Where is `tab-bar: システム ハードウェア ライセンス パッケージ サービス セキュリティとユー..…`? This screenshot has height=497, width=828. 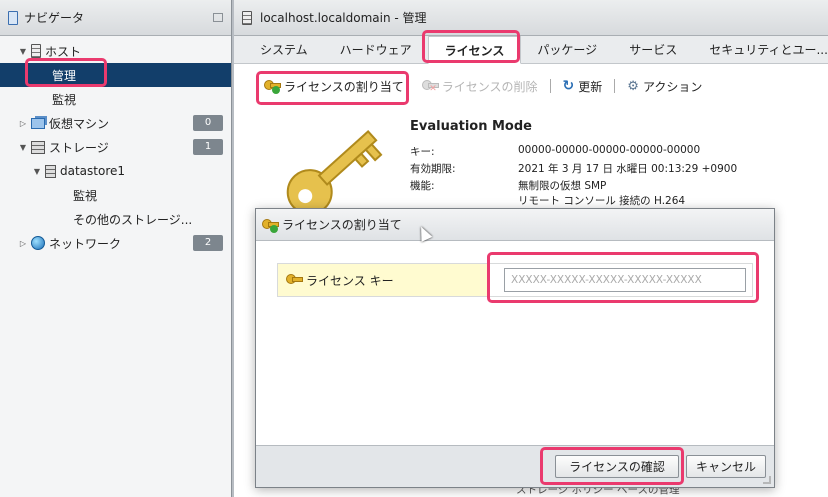 tab-bar: システム ハードウェア ライセンス パッケージ サービス セキュリティとユー..… is located at coordinates (531, 50).